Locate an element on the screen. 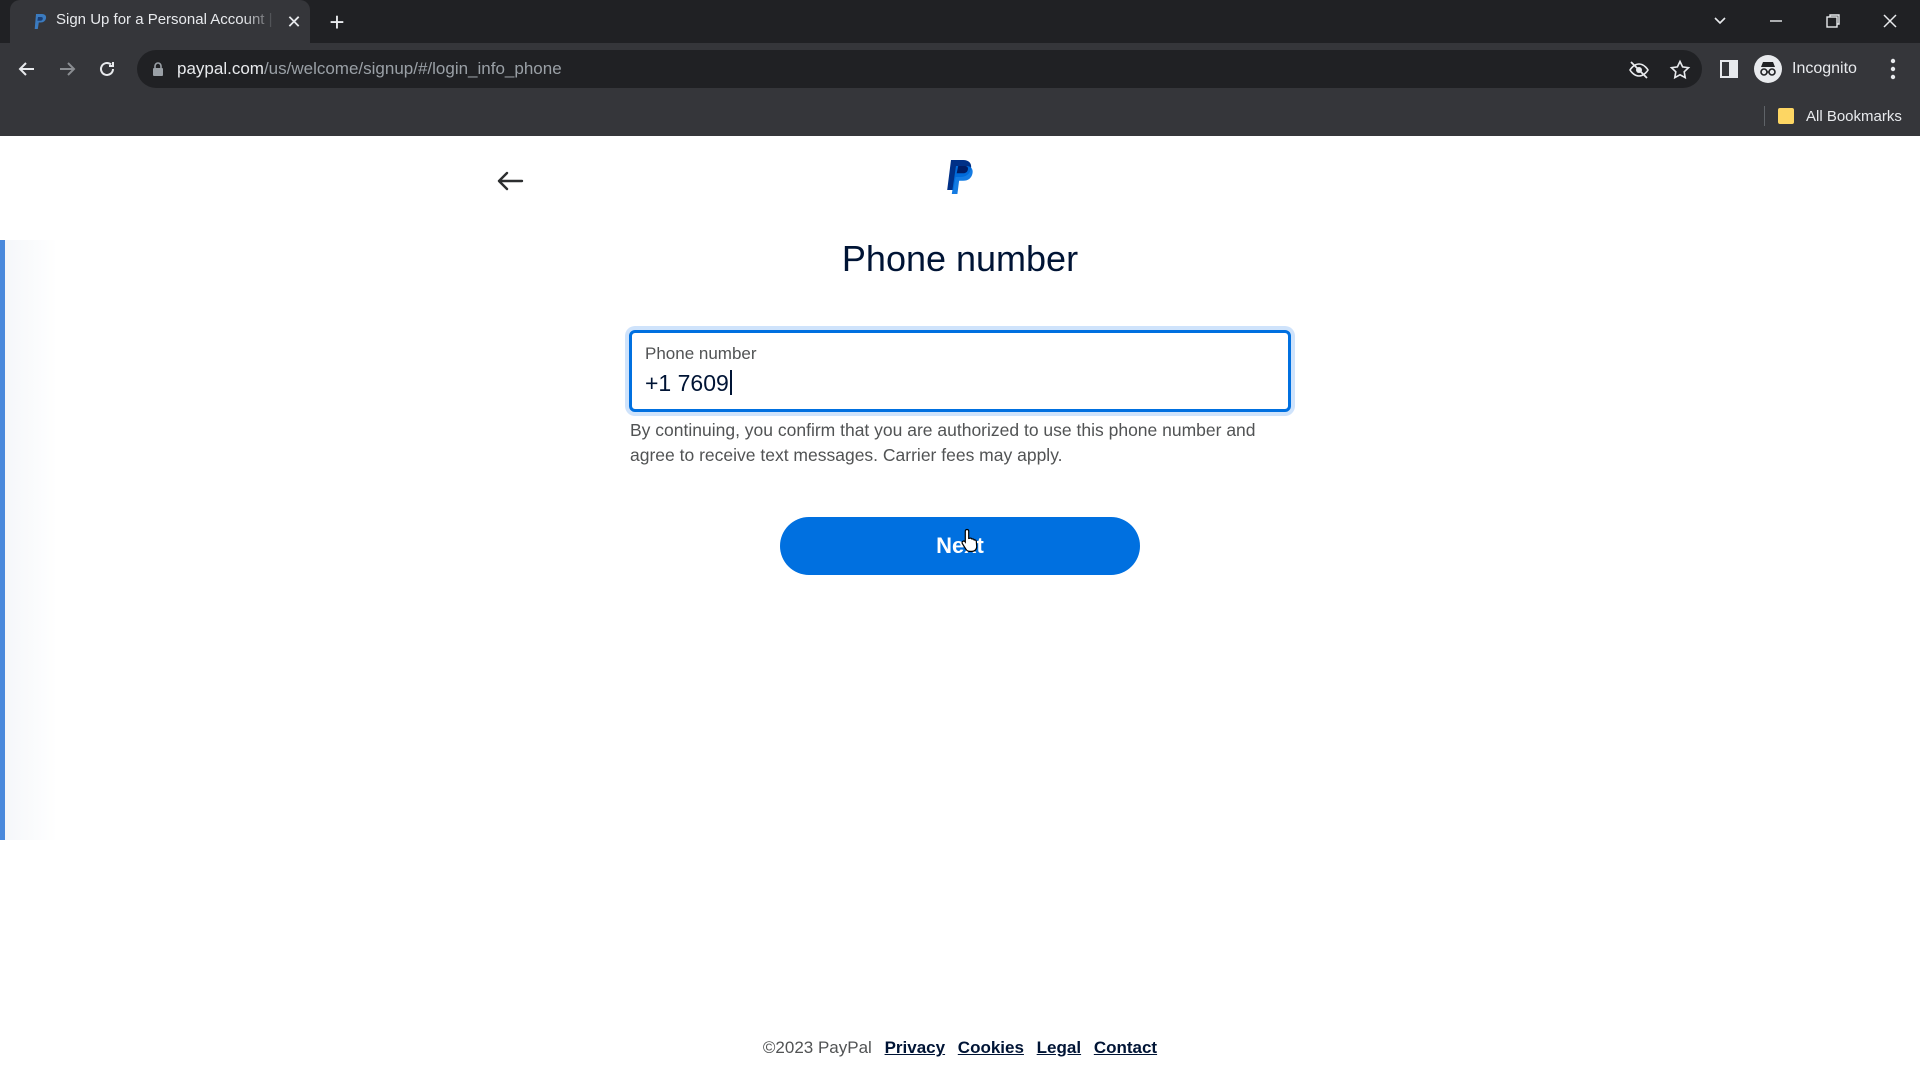 The height and width of the screenshot is (1080, 1920). bookmarks-bar: All Bookmarks is located at coordinates (960, 115).